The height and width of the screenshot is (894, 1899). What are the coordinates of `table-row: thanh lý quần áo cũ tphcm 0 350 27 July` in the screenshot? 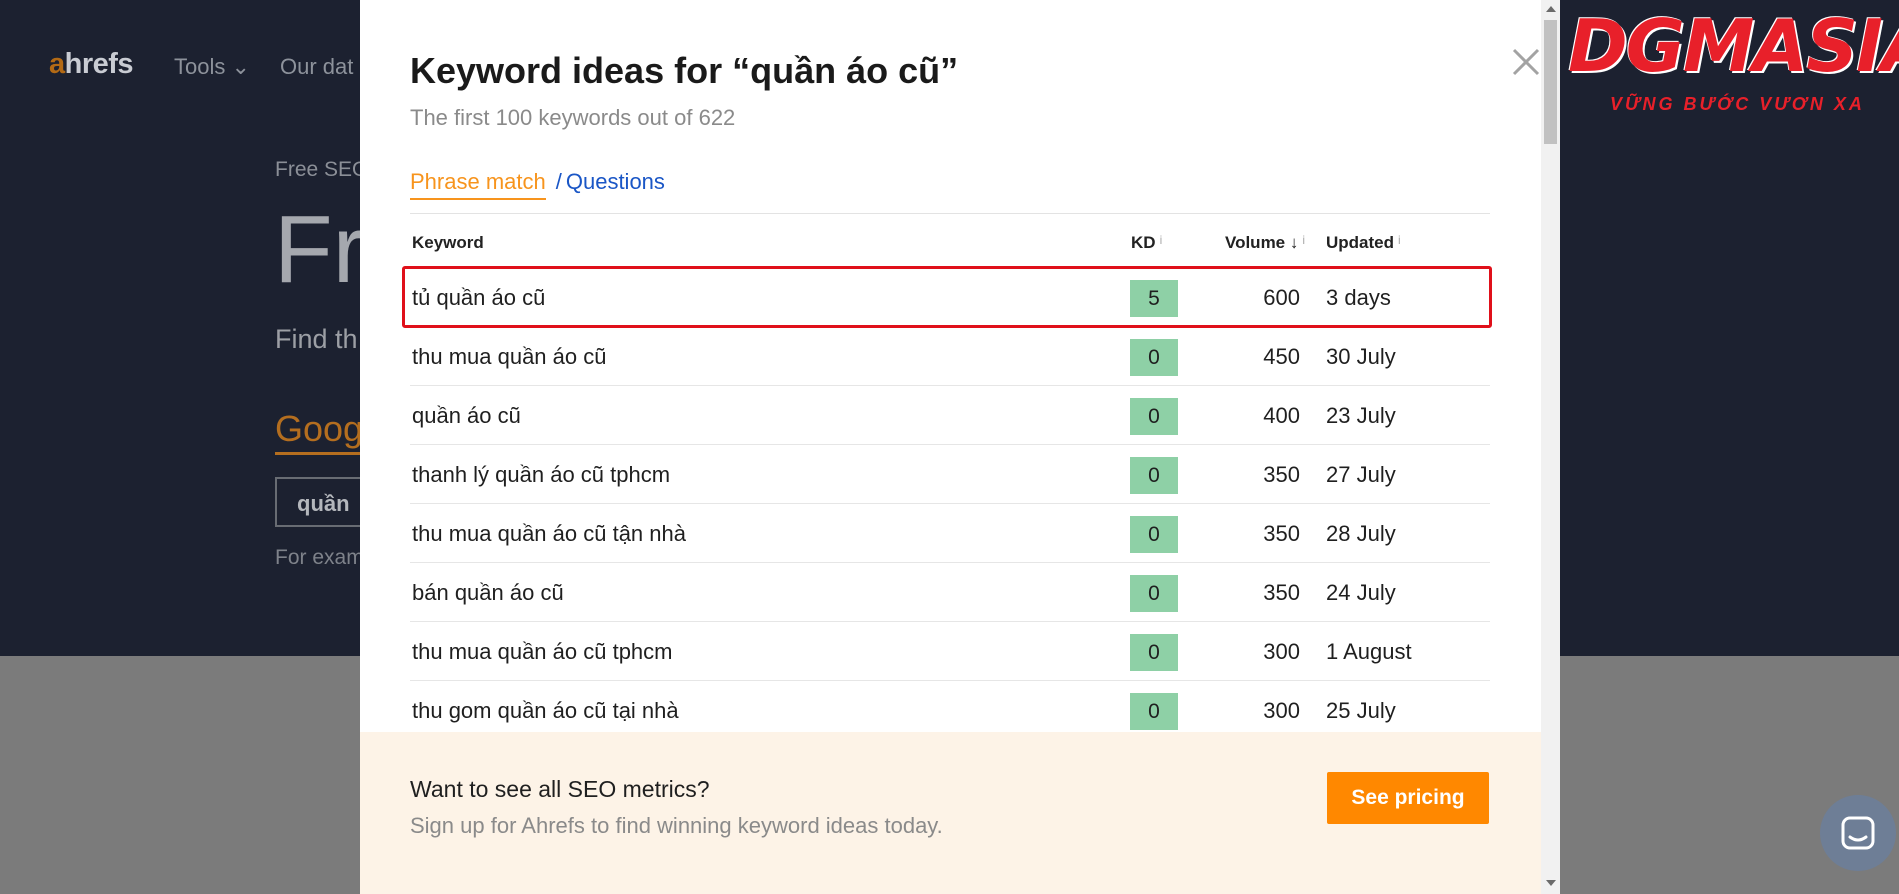 It's located at (950, 474).